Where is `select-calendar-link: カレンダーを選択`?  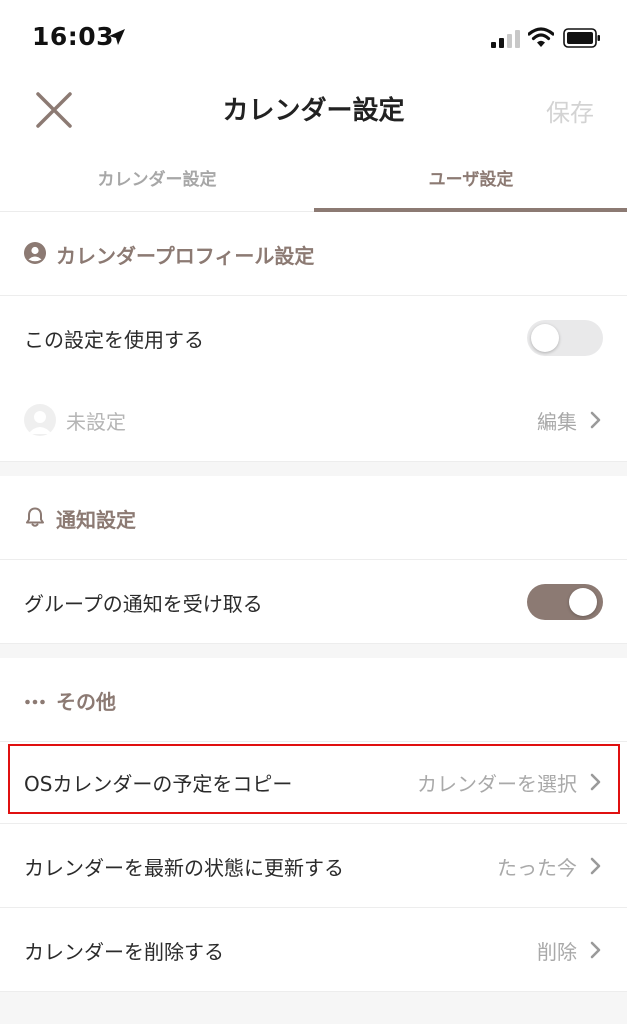 select-calendar-link: カレンダーを選択 is located at coordinates (497, 782).